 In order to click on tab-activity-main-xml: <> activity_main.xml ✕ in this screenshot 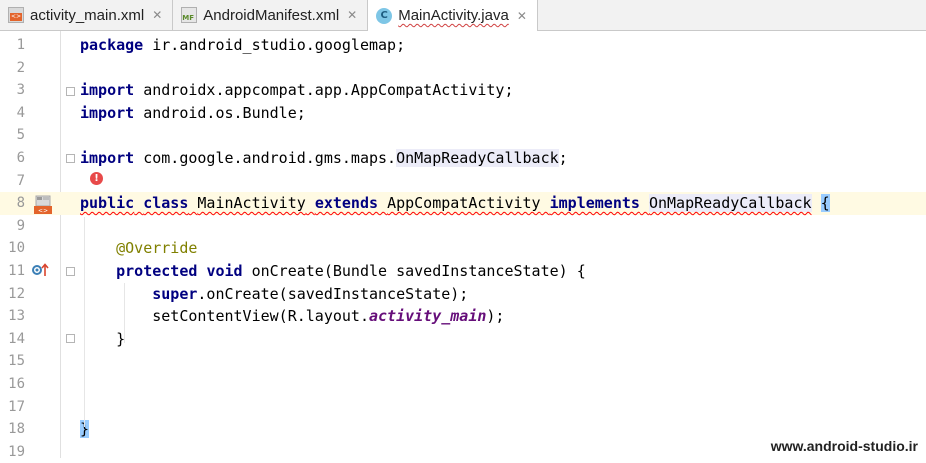, I will do `click(87, 15)`.